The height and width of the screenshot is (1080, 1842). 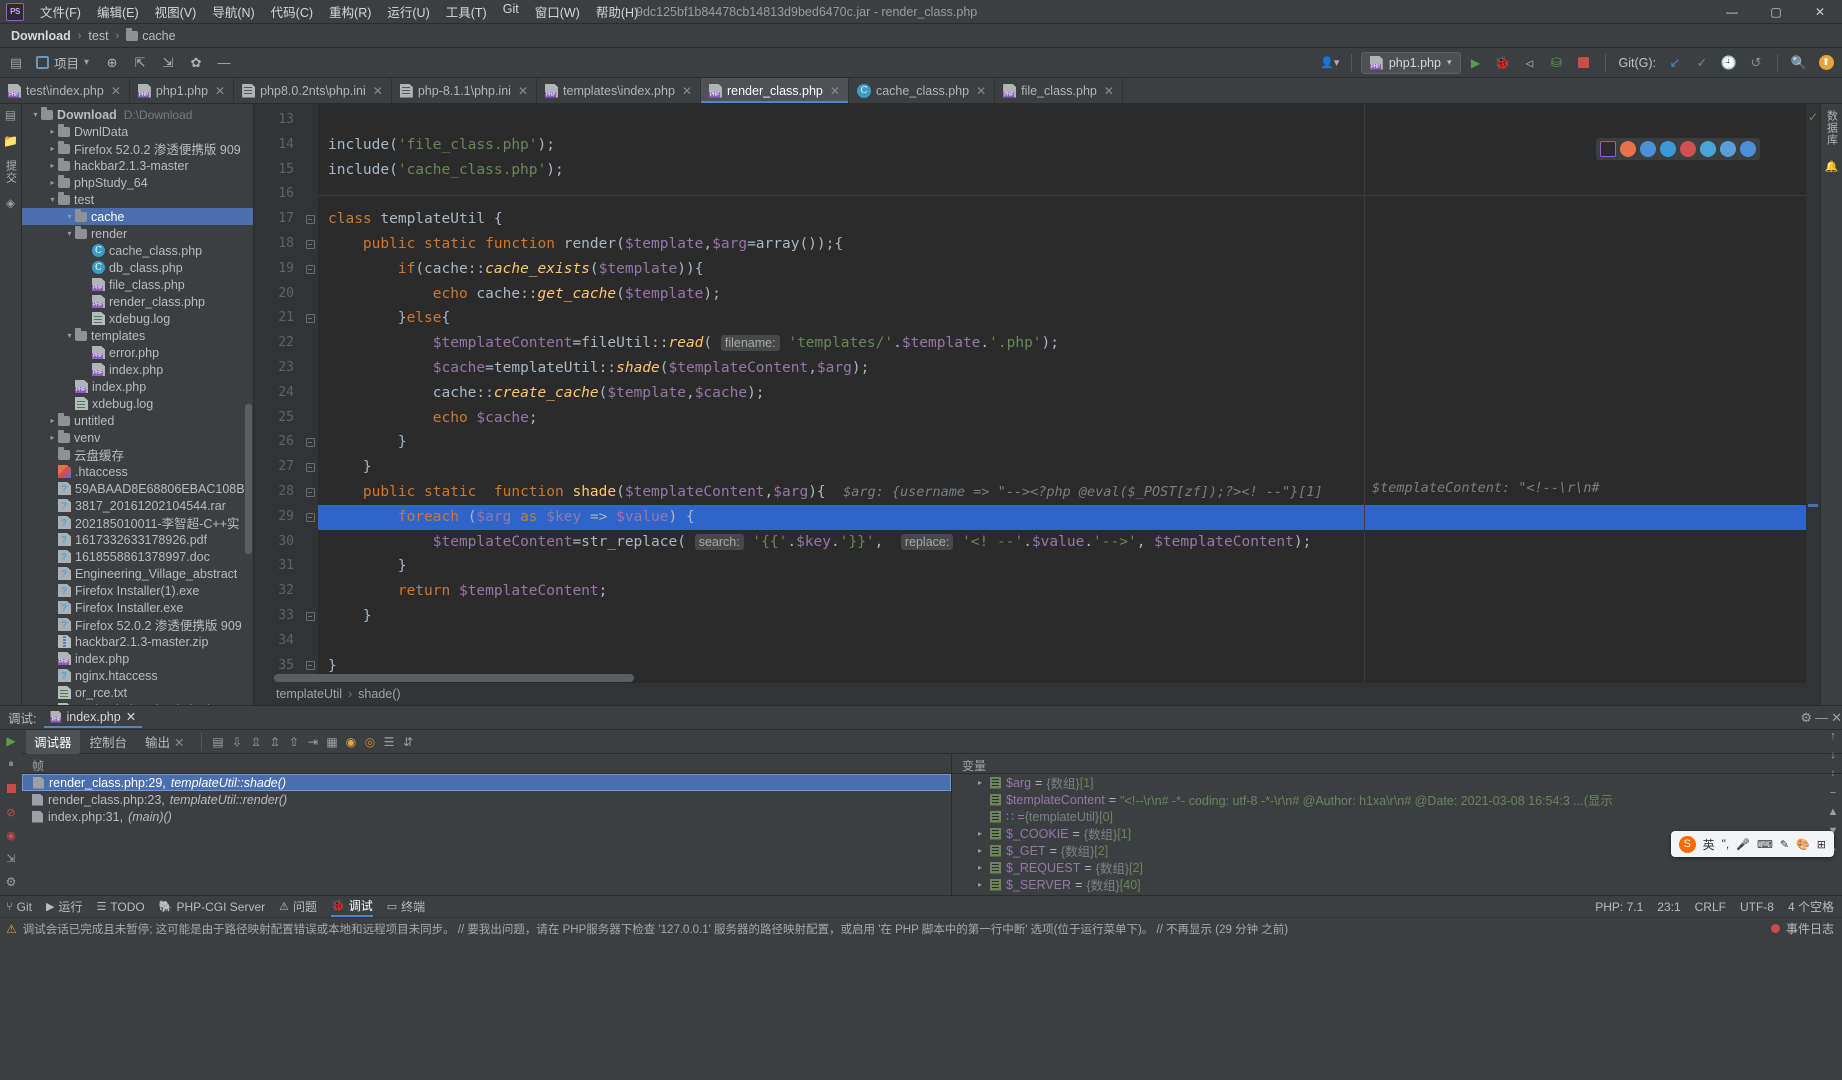 What do you see at coordinates (1037, 694) in the screenshot?
I see `editor-breadcrumb: templateUtil › shade()` at bounding box center [1037, 694].